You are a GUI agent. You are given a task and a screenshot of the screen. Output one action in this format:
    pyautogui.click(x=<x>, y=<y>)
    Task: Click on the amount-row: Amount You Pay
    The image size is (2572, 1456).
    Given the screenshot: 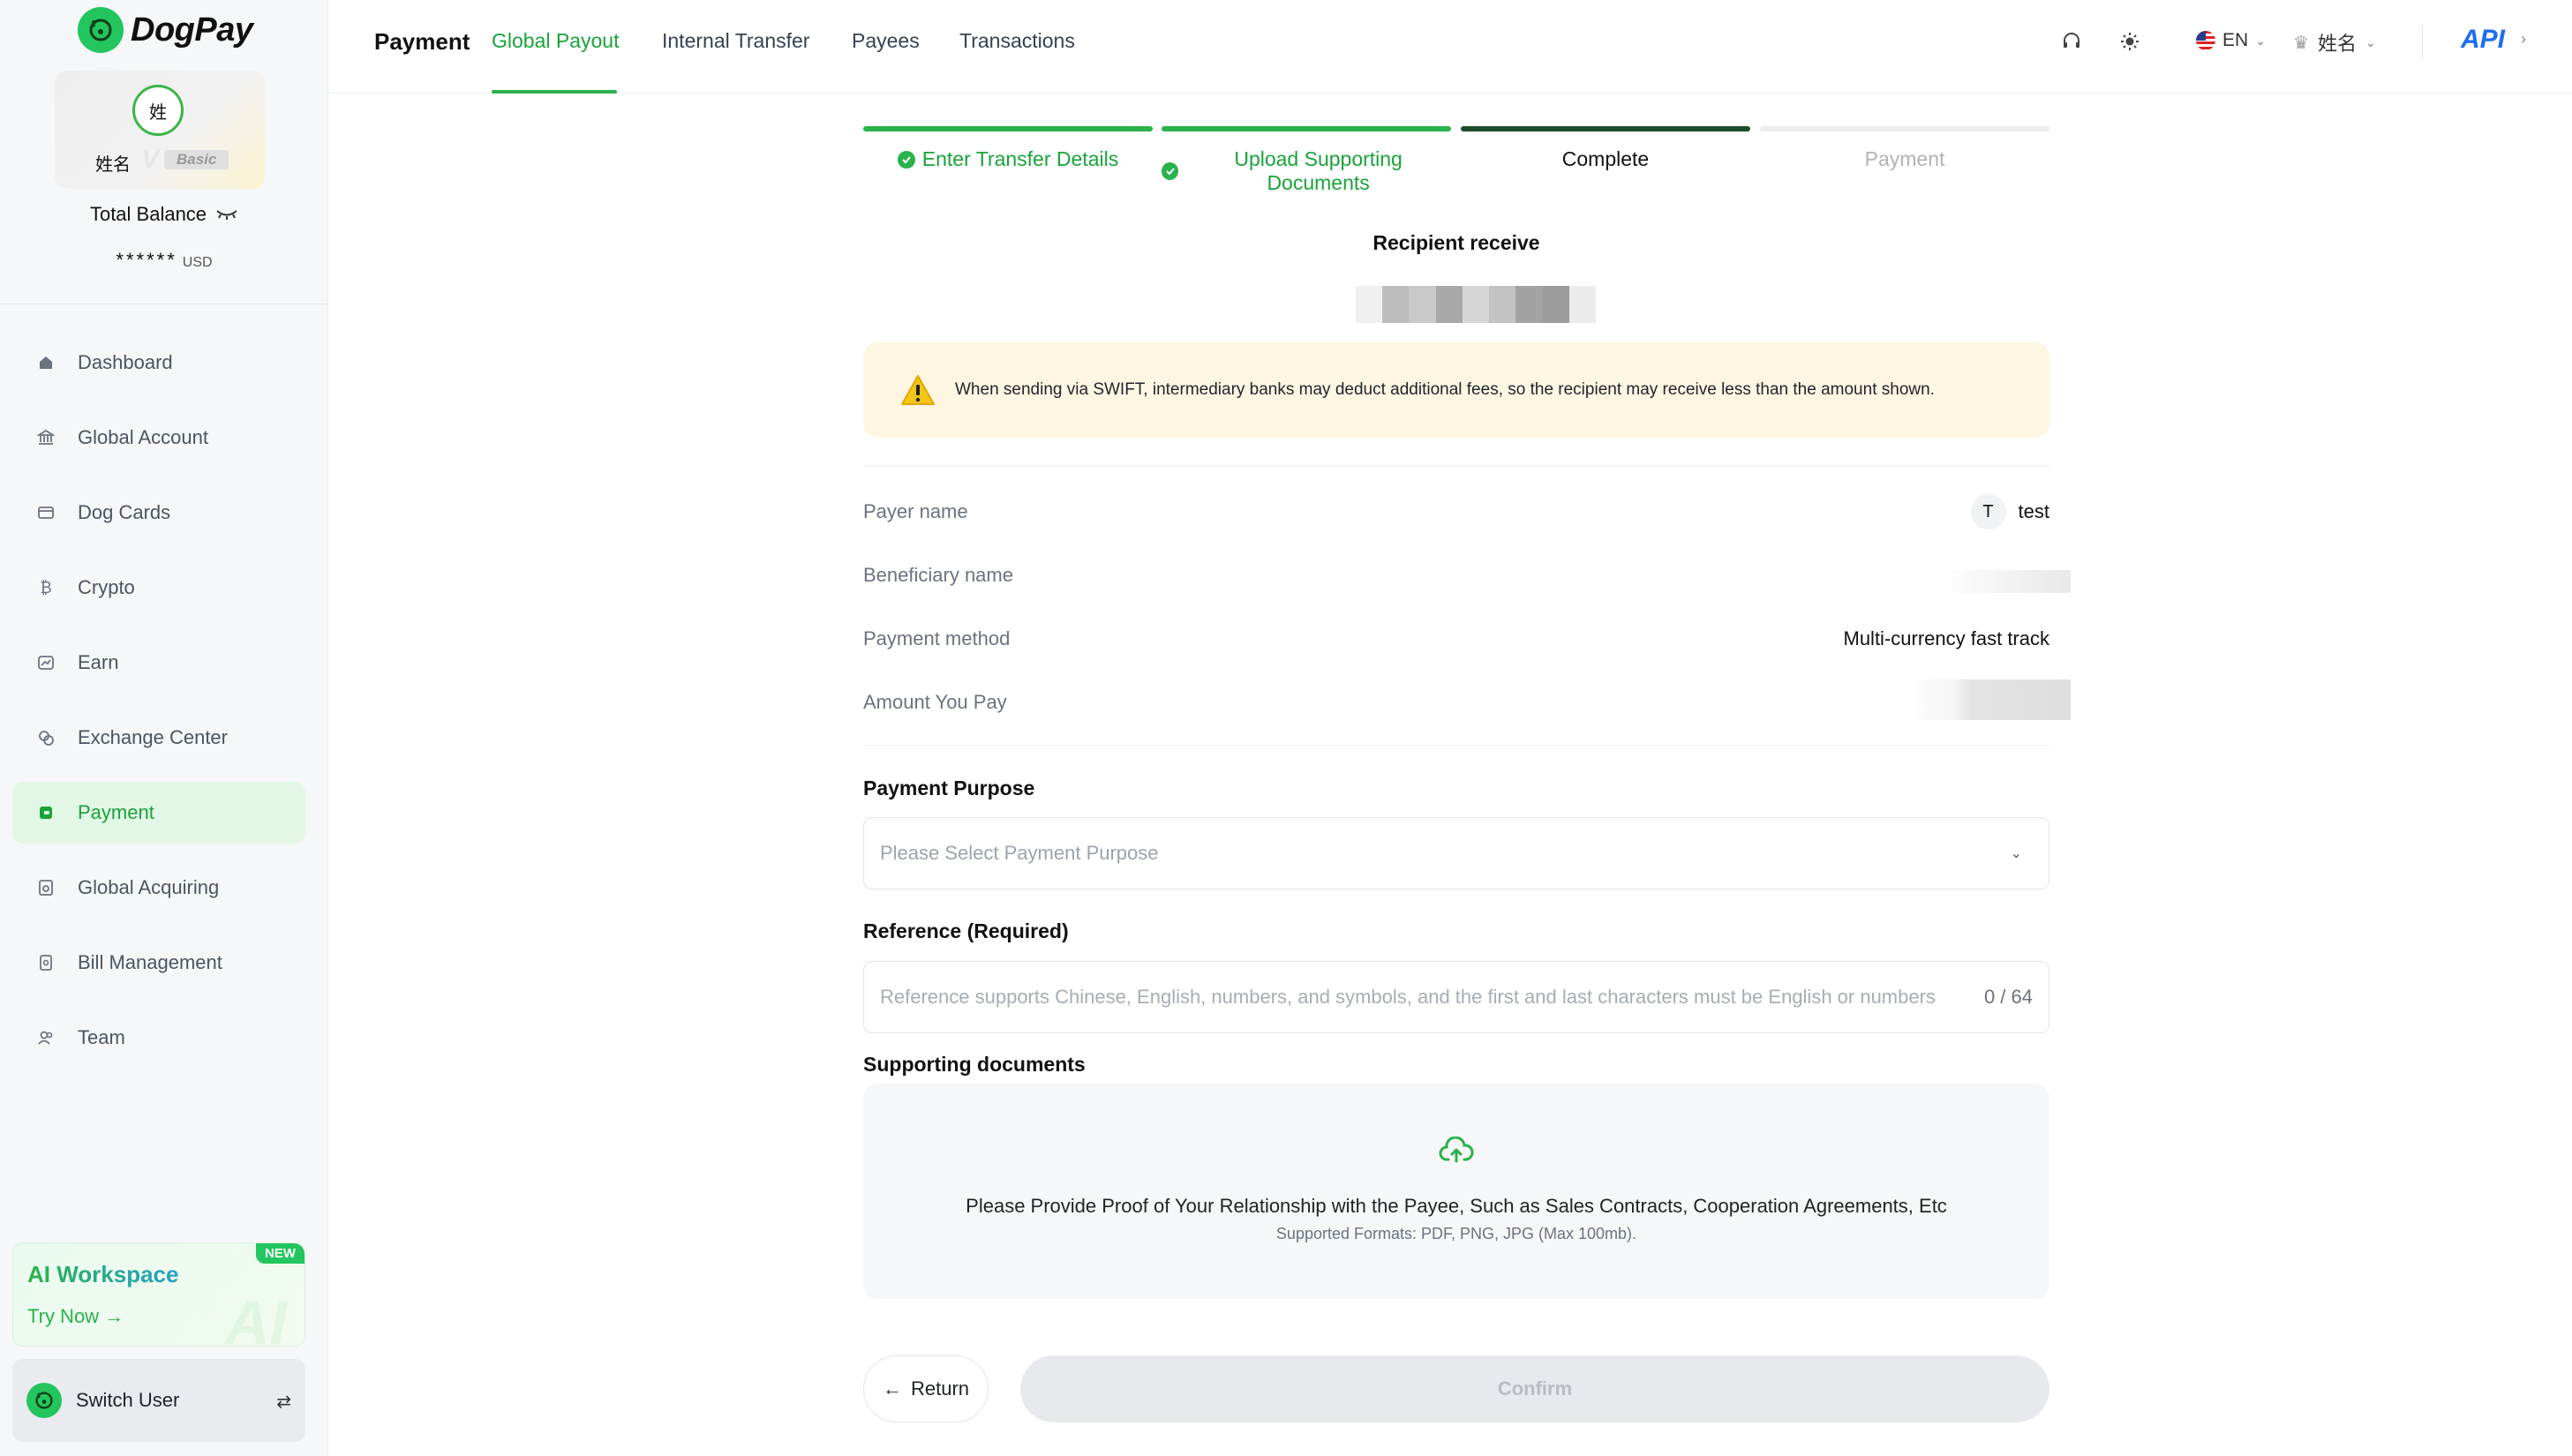 What is the action you would take?
    pyautogui.click(x=1456, y=702)
    